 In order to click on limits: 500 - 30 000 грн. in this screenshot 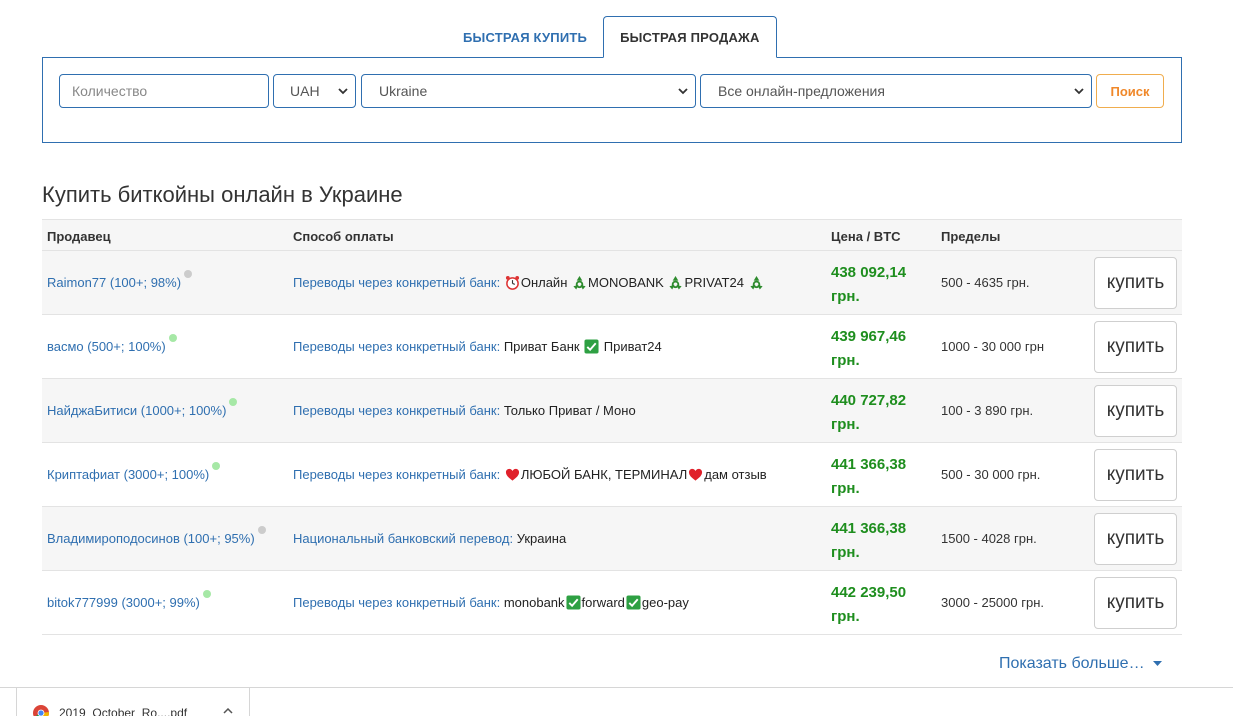, I will do `click(991, 474)`.